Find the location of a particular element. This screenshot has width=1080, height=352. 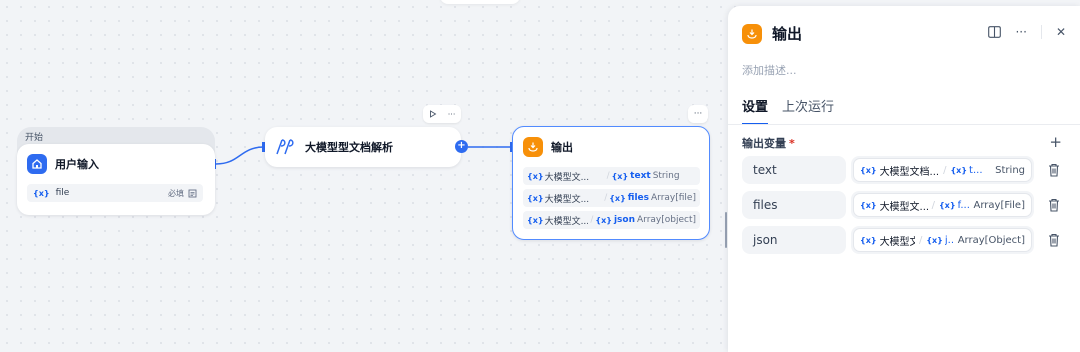

add-node-button: + is located at coordinates (461, 146).